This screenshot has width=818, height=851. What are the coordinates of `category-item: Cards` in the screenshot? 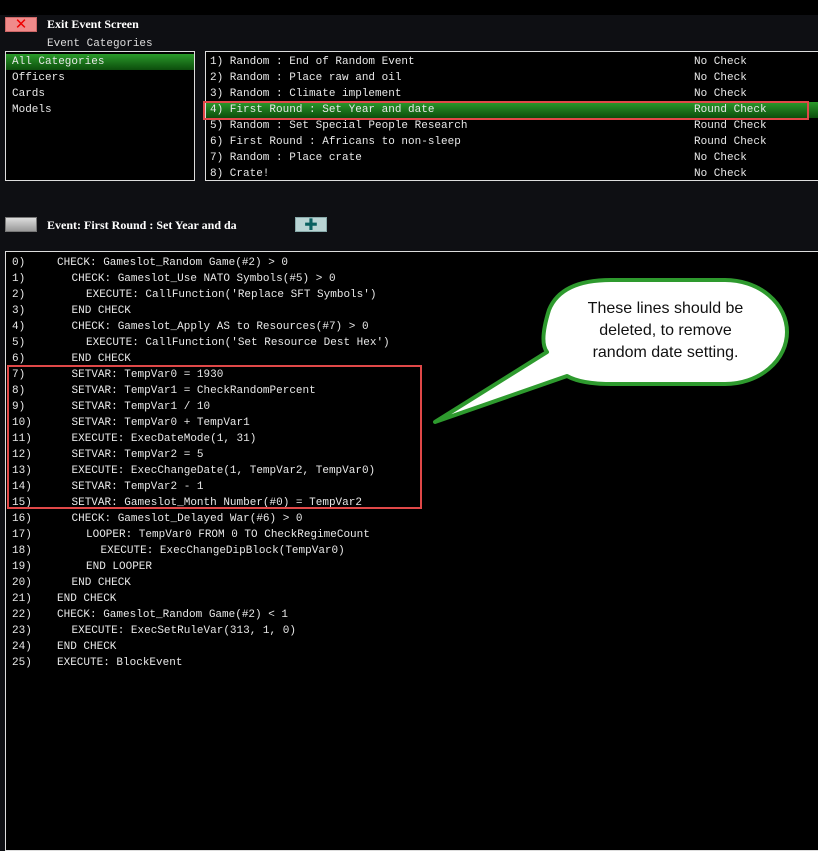 It's located at (100, 94).